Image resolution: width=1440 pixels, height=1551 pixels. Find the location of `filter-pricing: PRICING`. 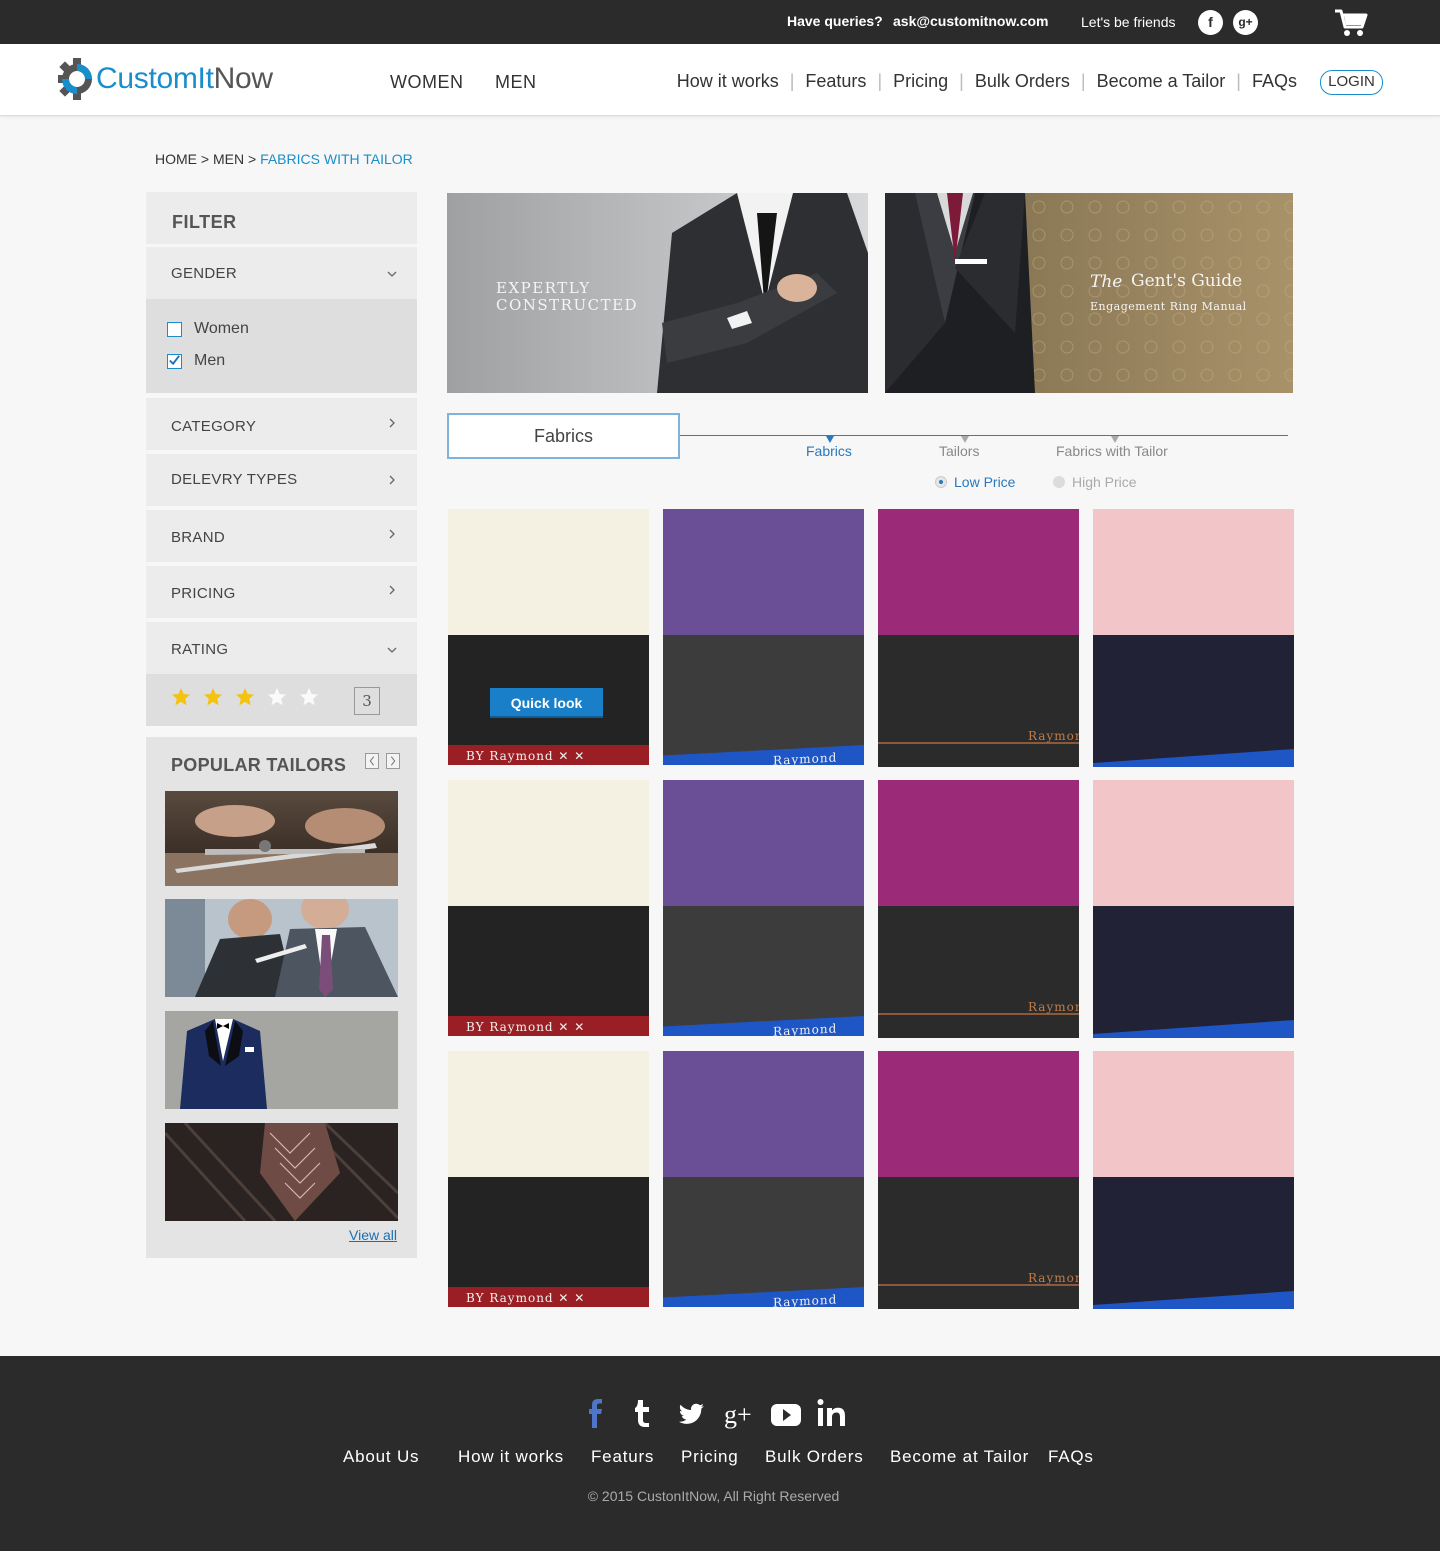

filter-pricing: PRICING is located at coordinates (281, 592).